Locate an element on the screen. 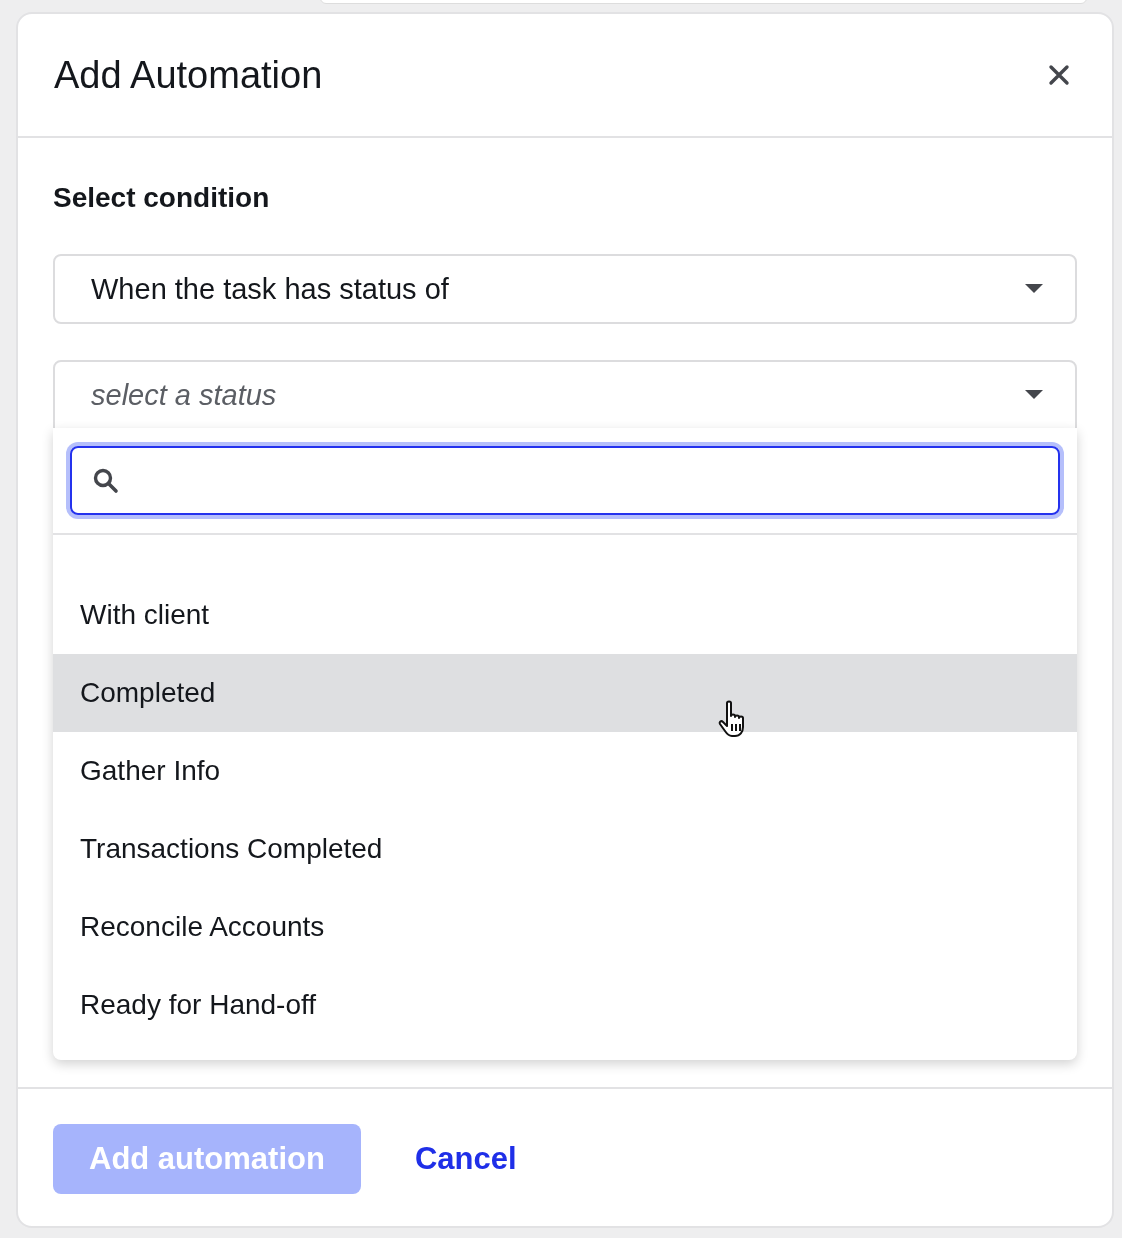 The width and height of the screenshot is (1122, 1238). section-label: Select condition is located at coordinates (162, 198).